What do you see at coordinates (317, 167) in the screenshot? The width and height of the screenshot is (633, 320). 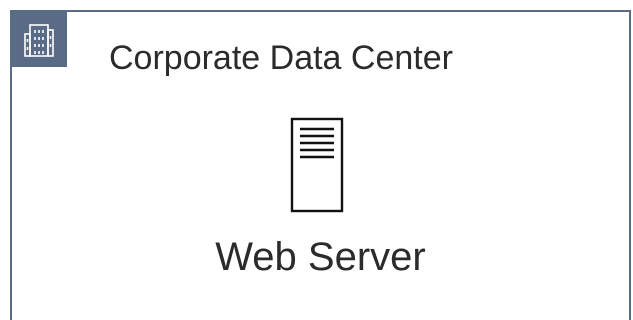 I see `server-icon` at bounding box center [317, 167].